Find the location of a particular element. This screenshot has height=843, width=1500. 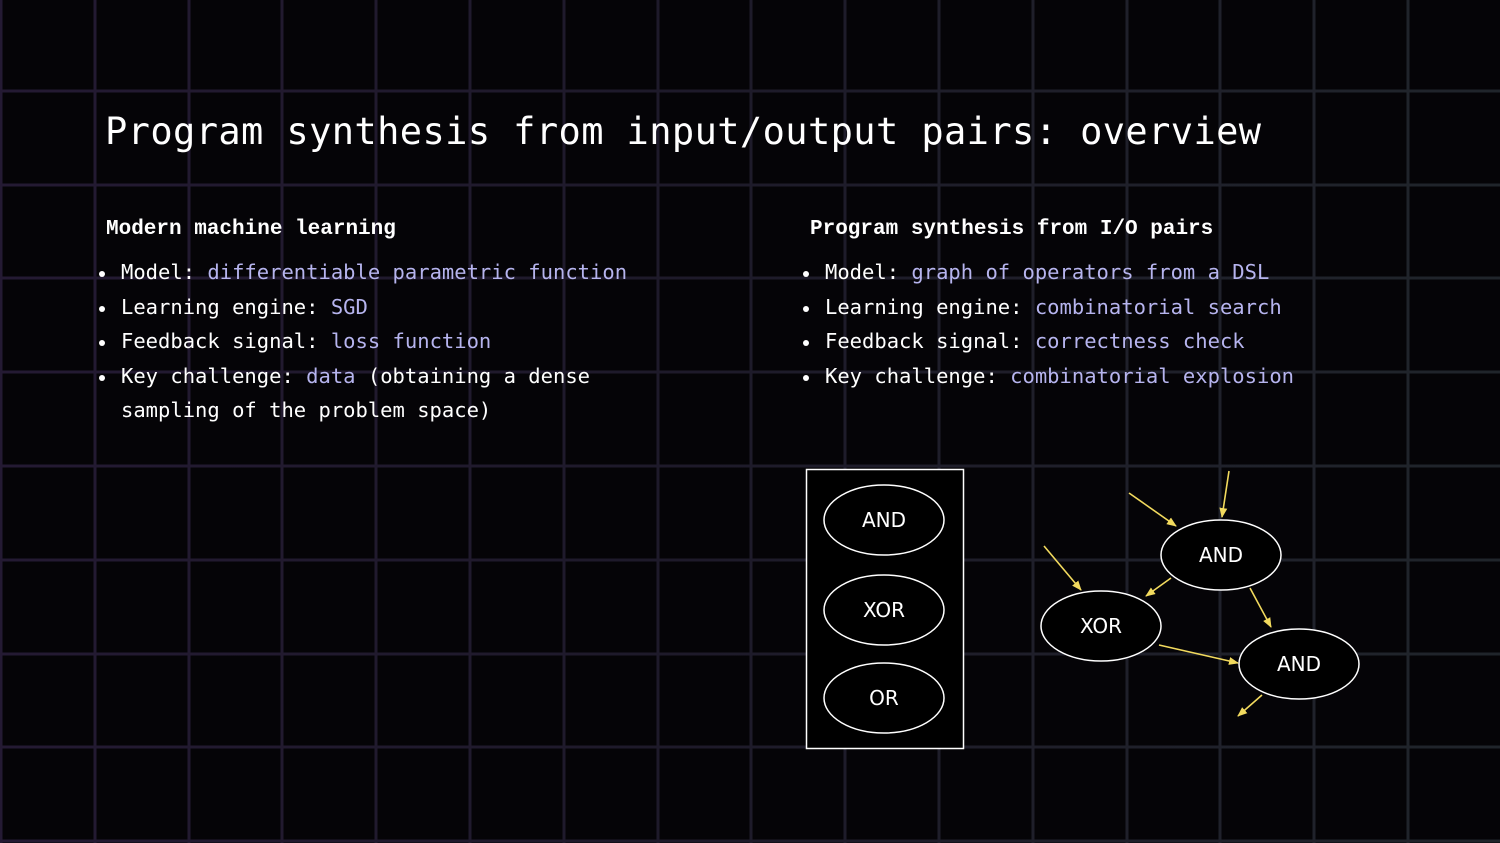

palette-operator-or: OR is located at coordinates (884, 698).